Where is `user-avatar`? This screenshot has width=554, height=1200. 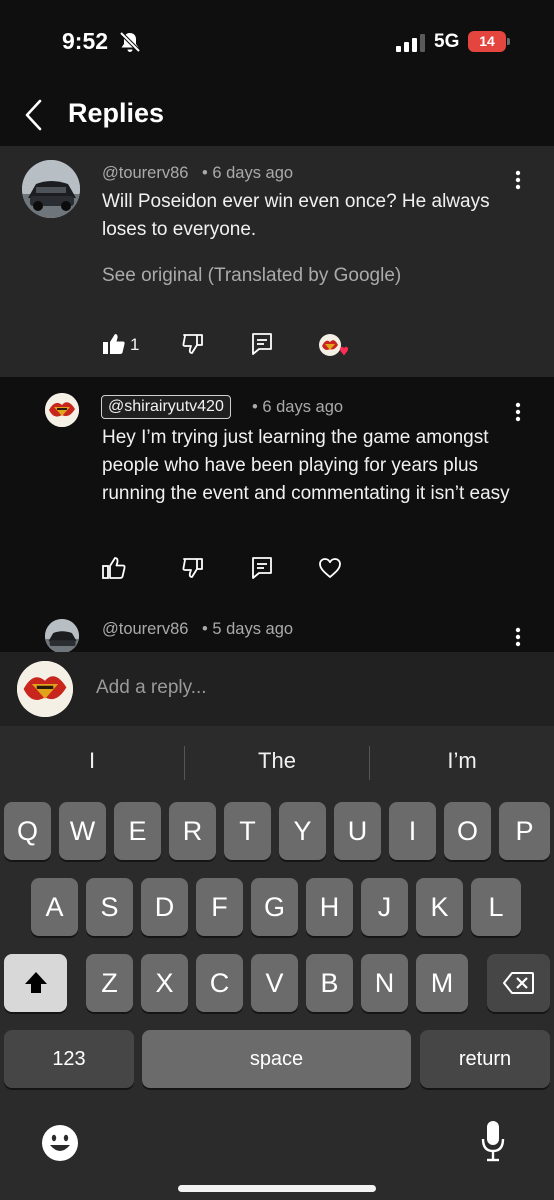
user-avatar is located at coordinates (45, 689).